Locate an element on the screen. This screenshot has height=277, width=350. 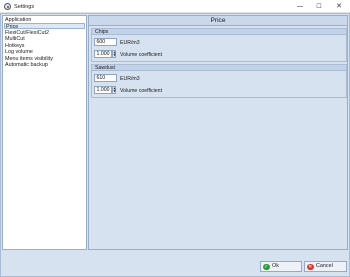
cancel-button-label: Cancel is located at coordinates (324, 266).